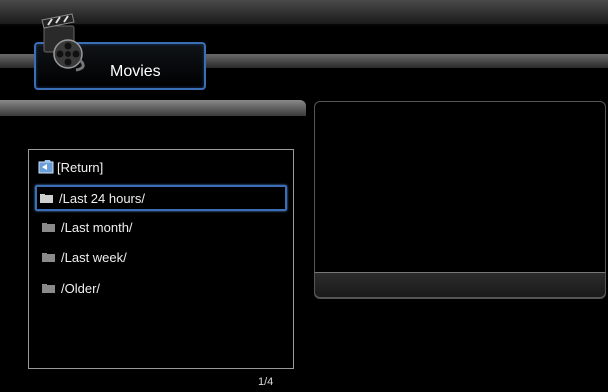 The image size is (608, 392). What do you see at coordinates (161, 288) in the screenshot?
I see `list-item-older: /Older/` at bounding box center [161, 288].